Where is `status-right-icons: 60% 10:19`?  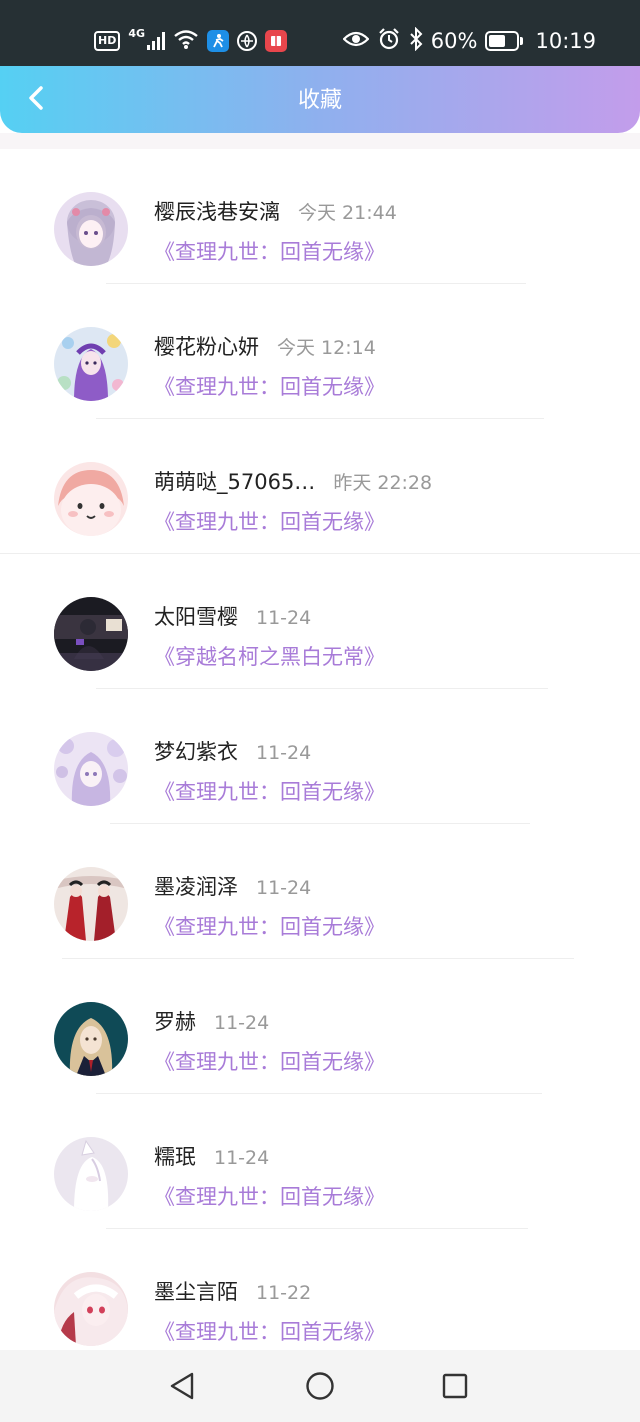
status-right-icons: 60% 10:19 is located at coordinates (469, 41).